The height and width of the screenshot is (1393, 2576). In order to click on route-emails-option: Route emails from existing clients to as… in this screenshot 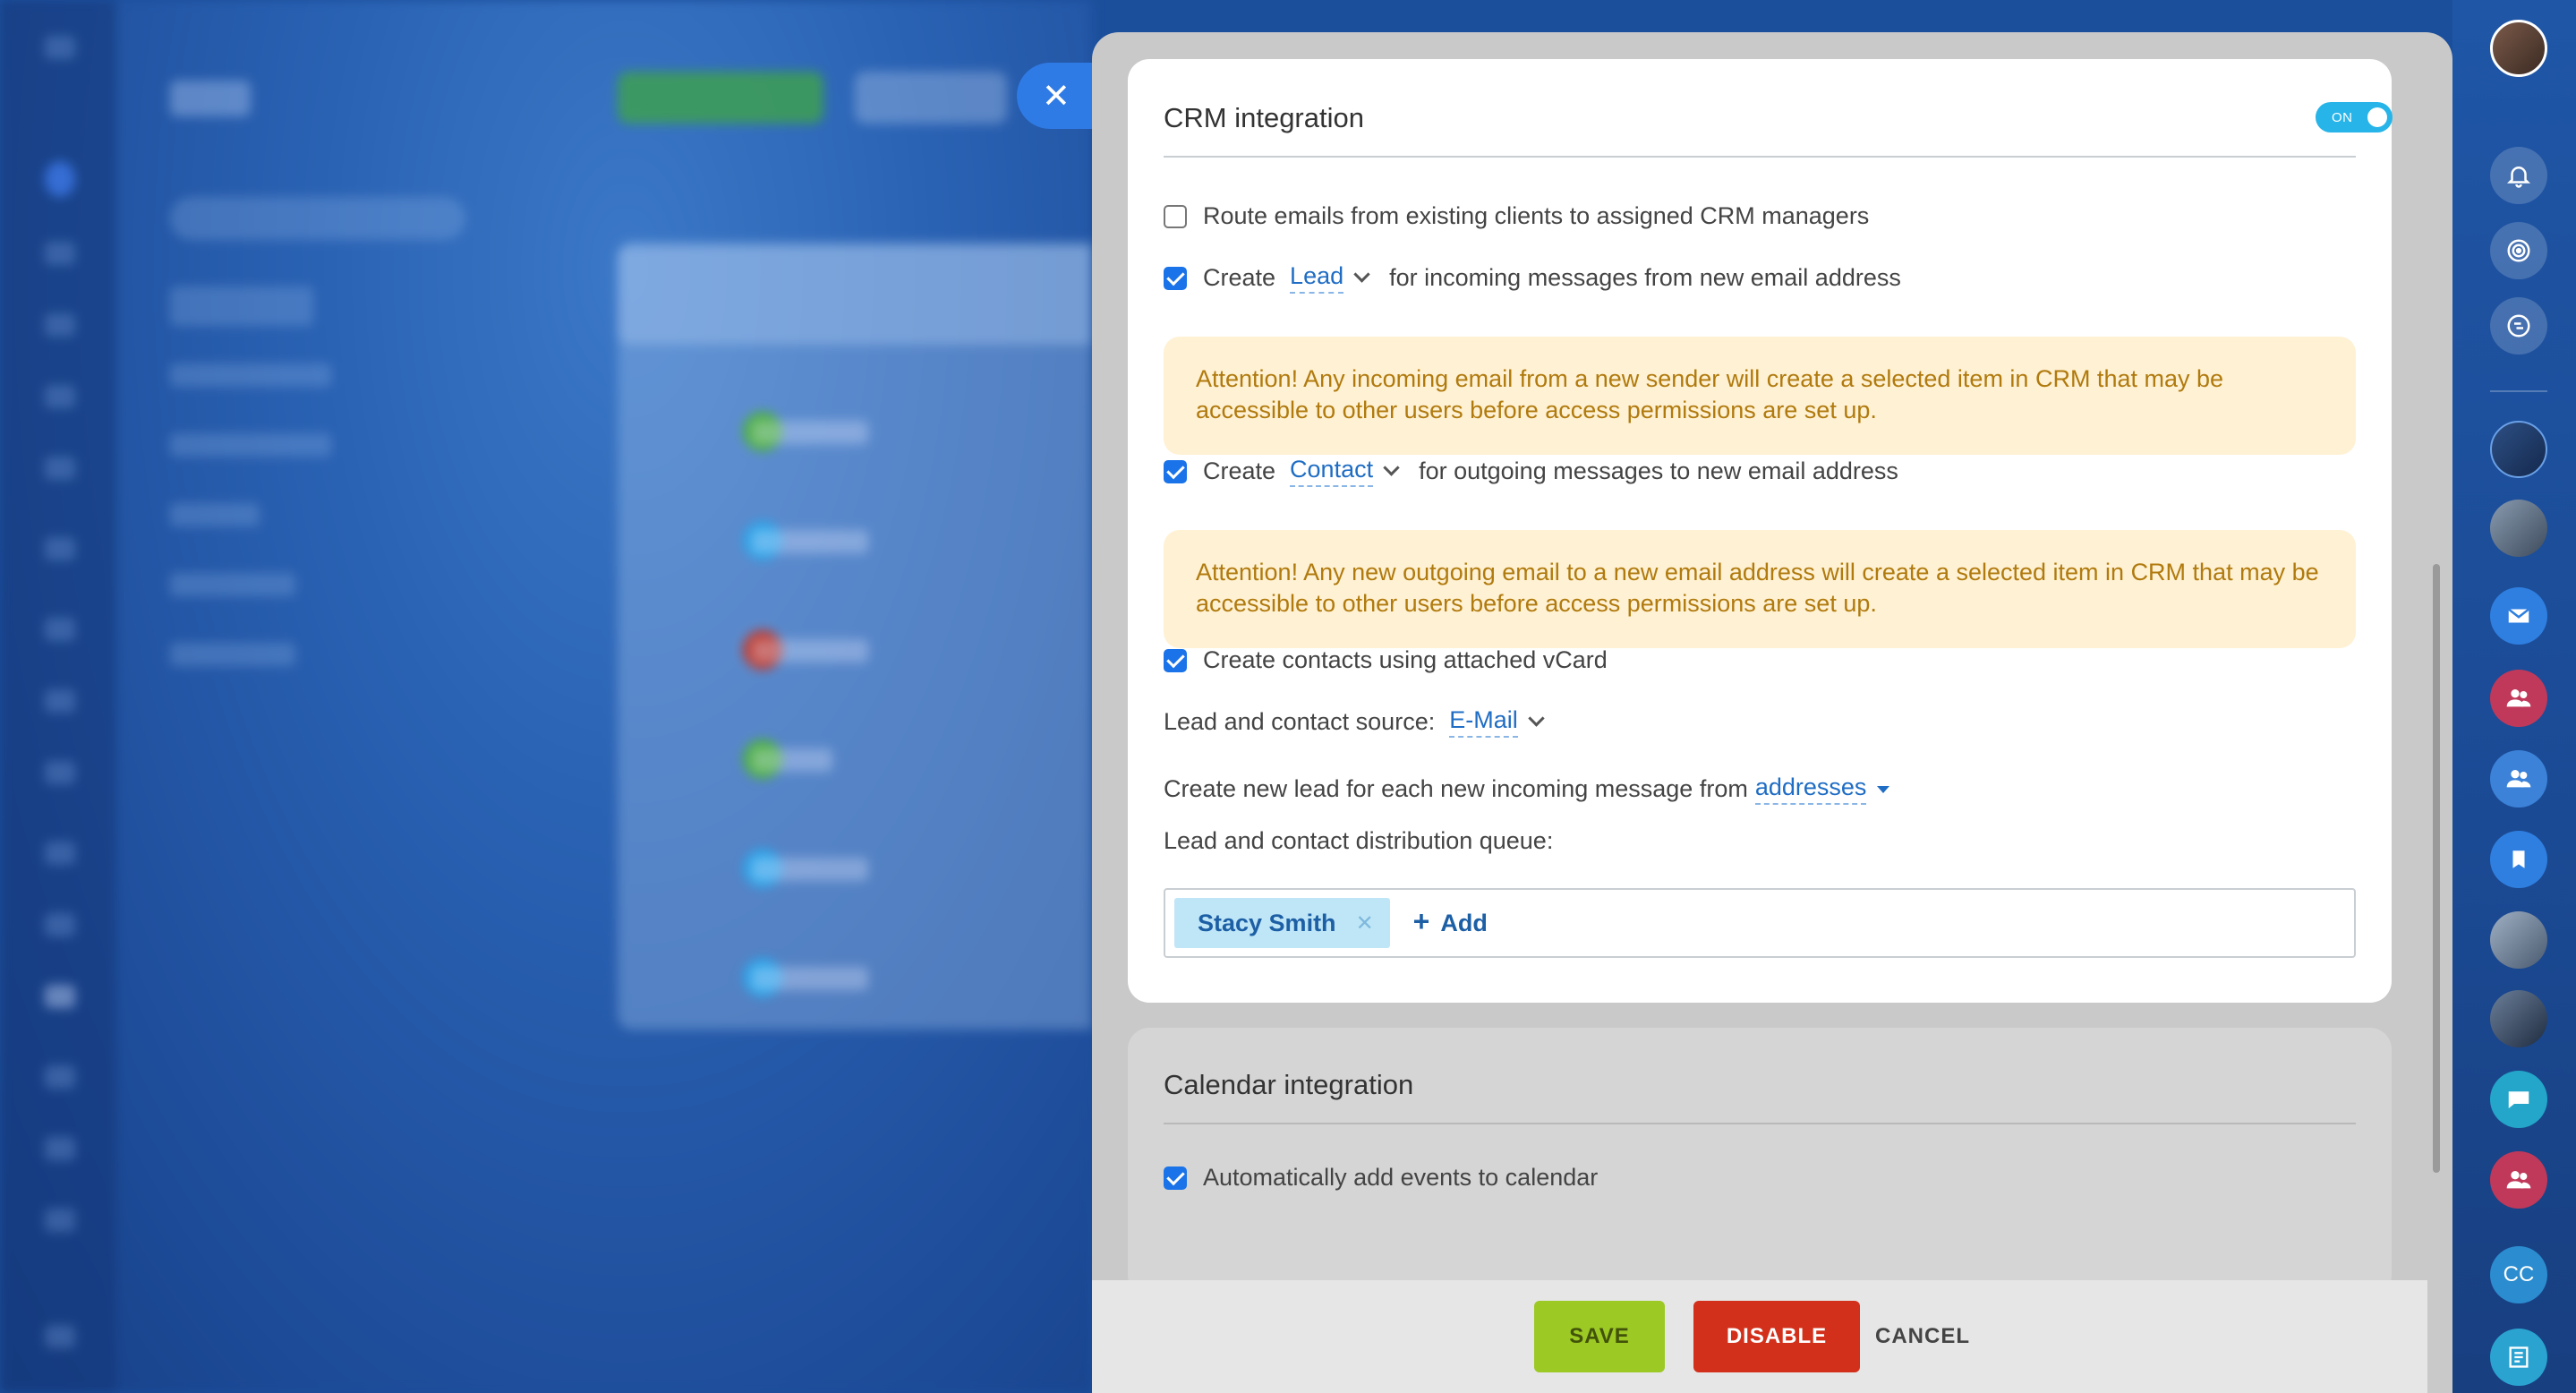, I will do `click(1516, 216)`.